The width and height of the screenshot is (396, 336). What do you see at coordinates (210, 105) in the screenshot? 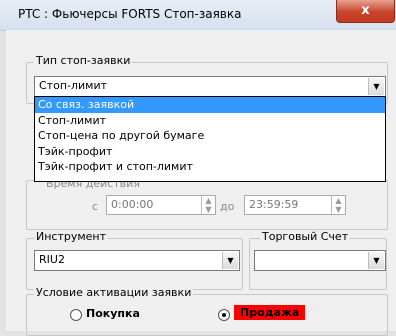
I see `dropdown-option: Со связ. заявкой` at bounding box center [210, 105].